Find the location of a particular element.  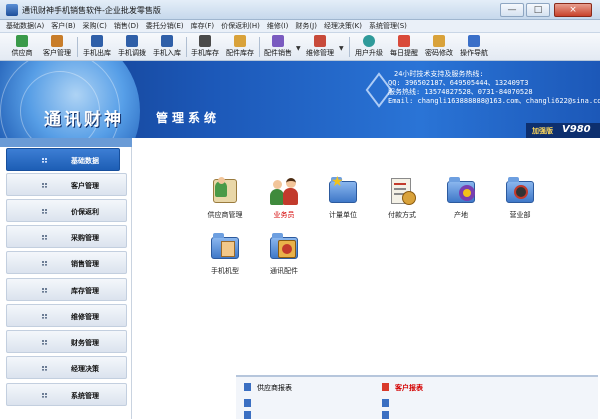

menu-purchase: 采购(C) is located at coordinates (95, 26).